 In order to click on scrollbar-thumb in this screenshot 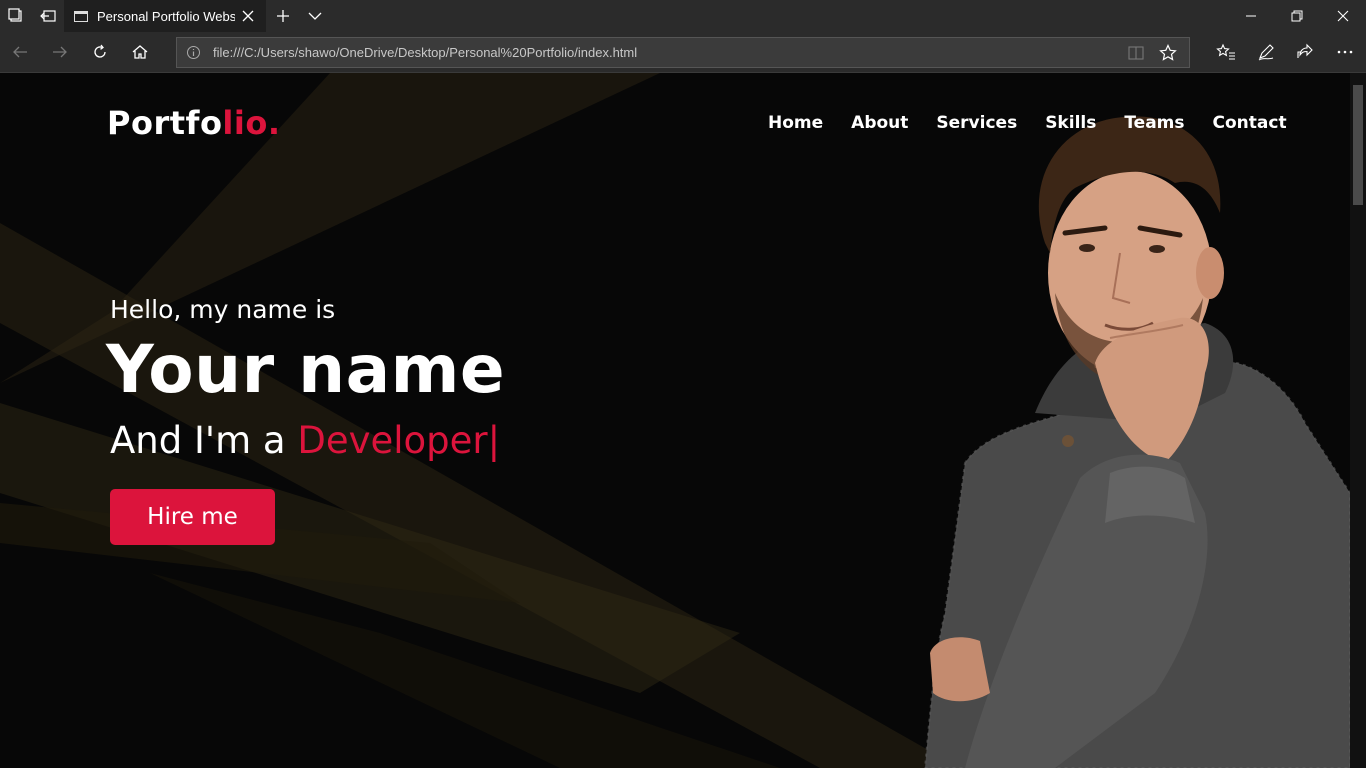, I will do `click(1358, 145)`.